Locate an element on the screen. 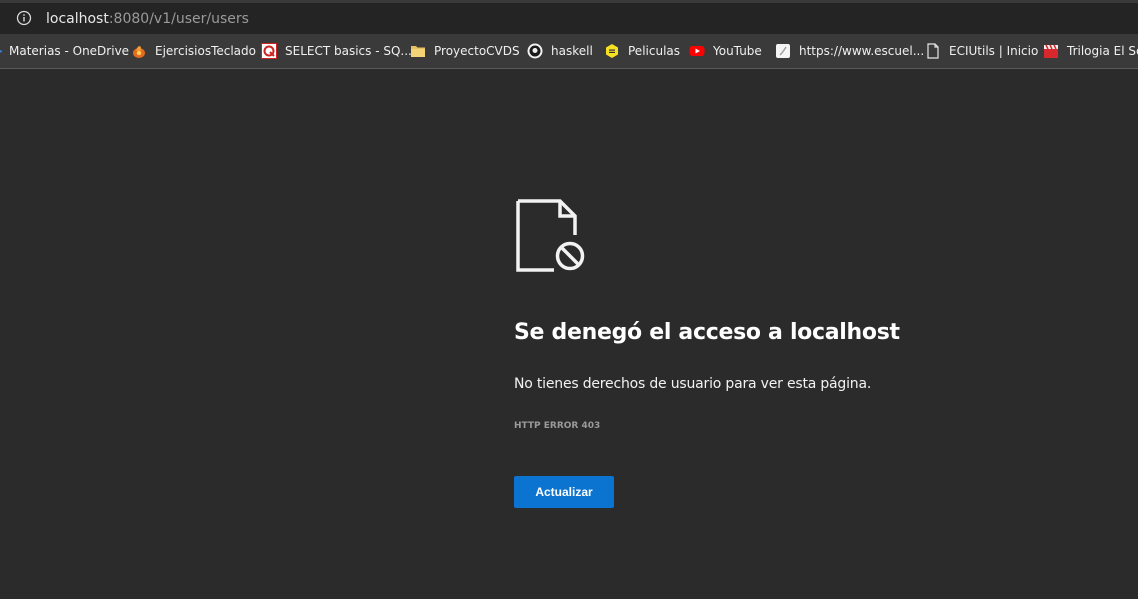 This screenshot has height=599, width=1138. info-icon is located at coordinates (24, 18).